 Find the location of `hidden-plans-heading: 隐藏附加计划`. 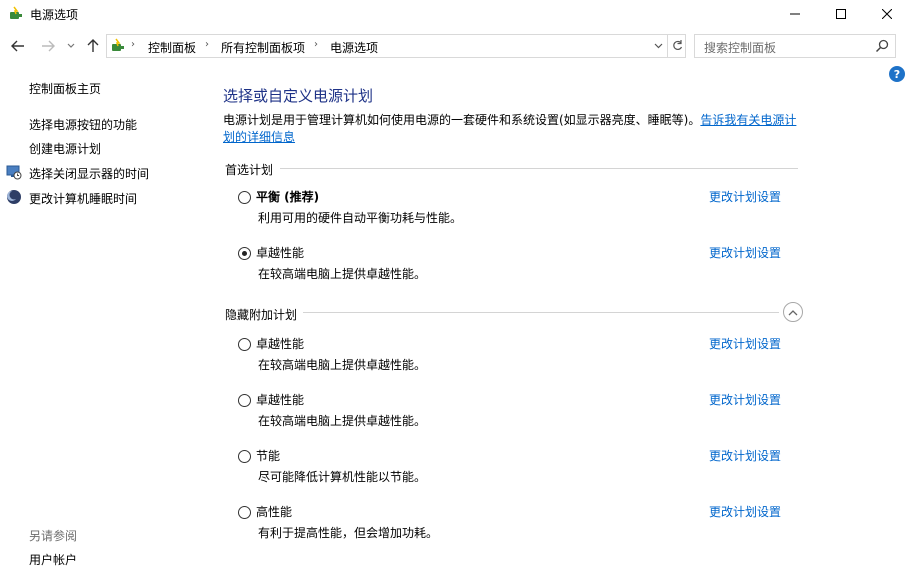

hidden-plans-heading: 隐藏附加计划 is located at coordinates (261, 315).